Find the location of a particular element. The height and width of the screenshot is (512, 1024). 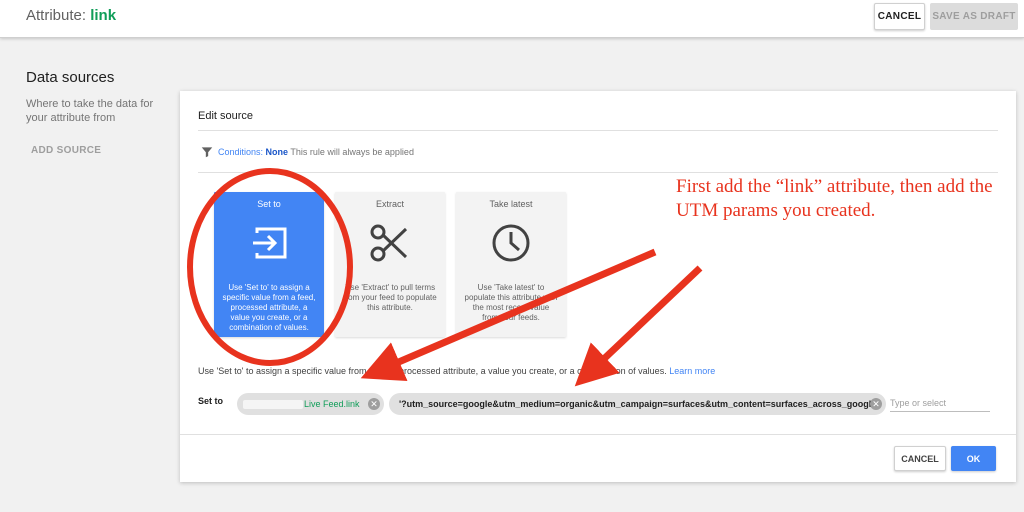

set-to-label: Set to is located at coordinates (211, 401).